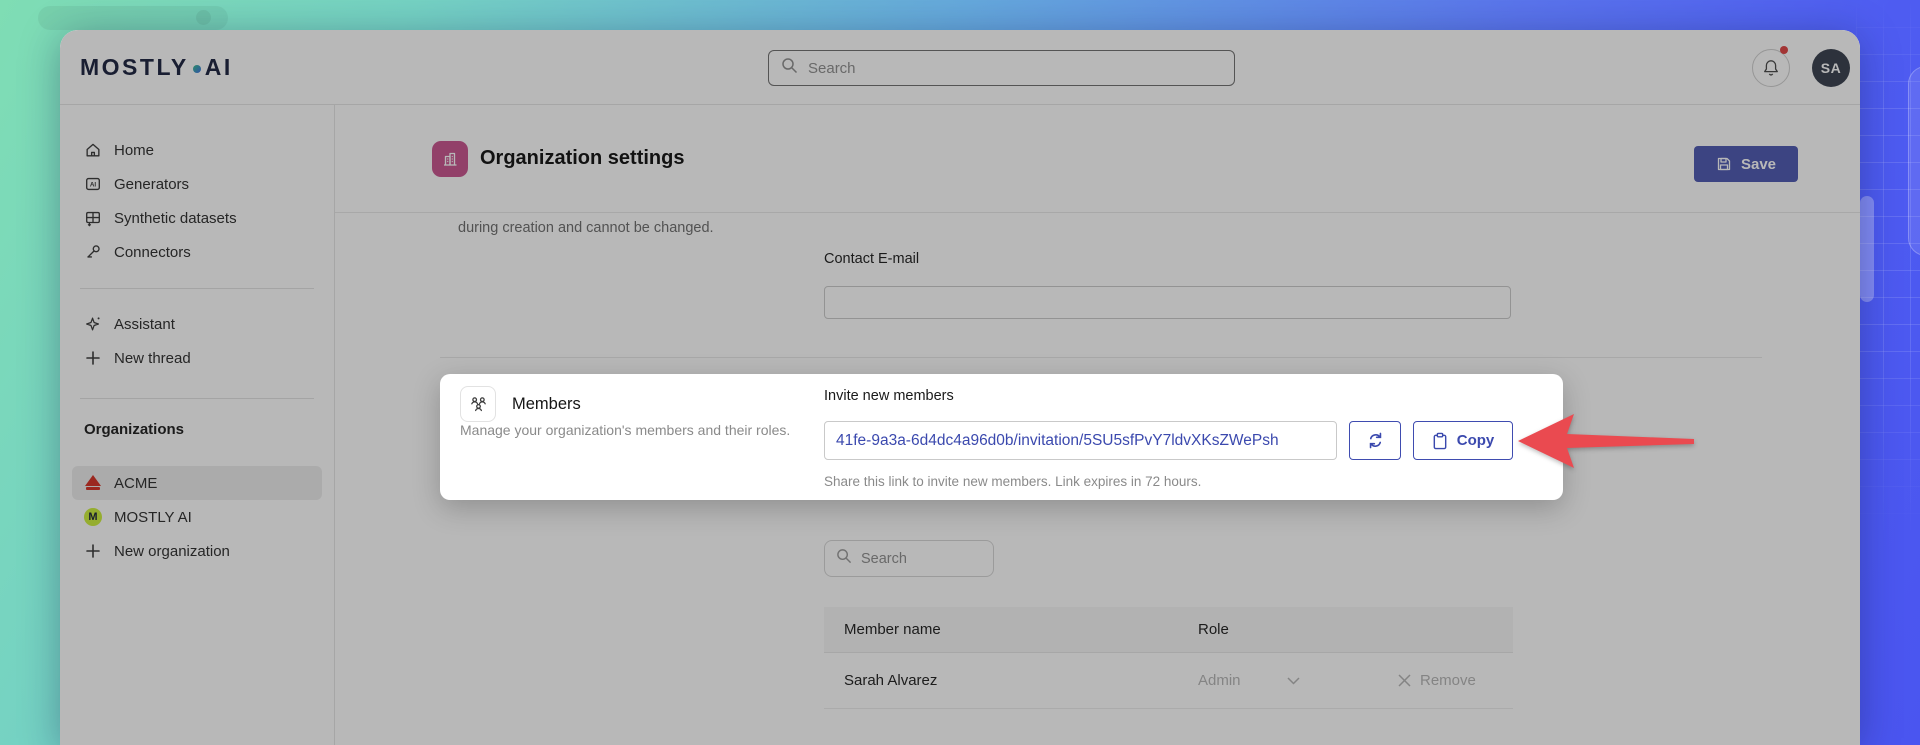 The width and height of the screenshot is (1920, 745). What do you see at coordinates (889, 396) in the screenshot?
I see `invite-new-members-label: Invite new members` at bounding box center [889, 396].